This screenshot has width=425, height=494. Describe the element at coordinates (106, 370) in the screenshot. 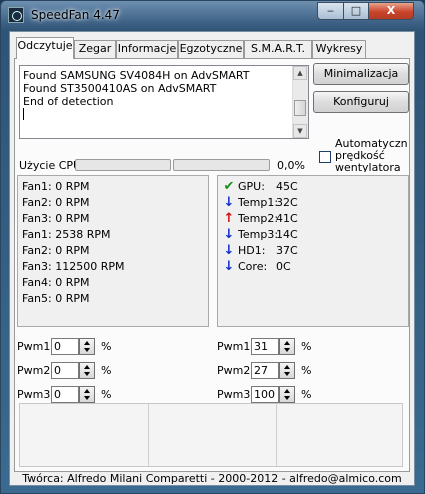

I see `pwm2-left-unit: %` at that location.